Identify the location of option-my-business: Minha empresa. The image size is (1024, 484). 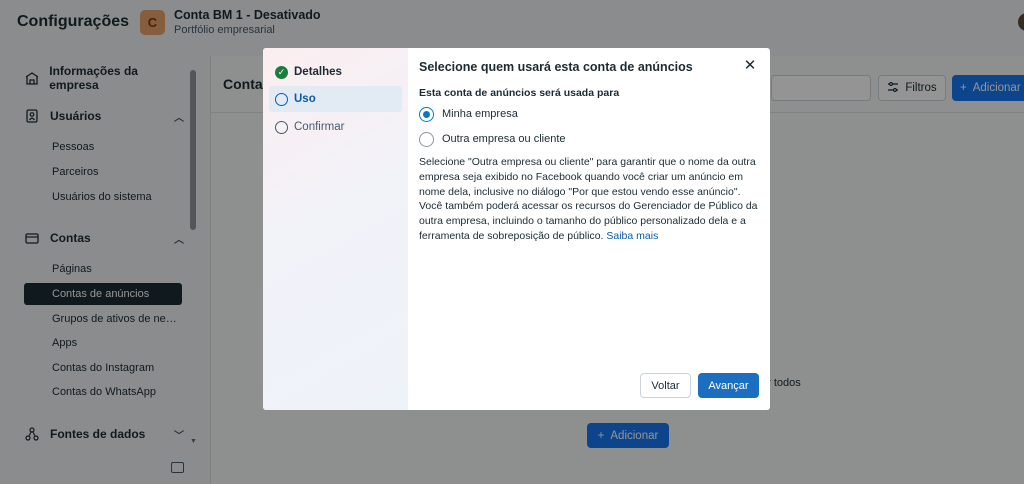
(468, 114).